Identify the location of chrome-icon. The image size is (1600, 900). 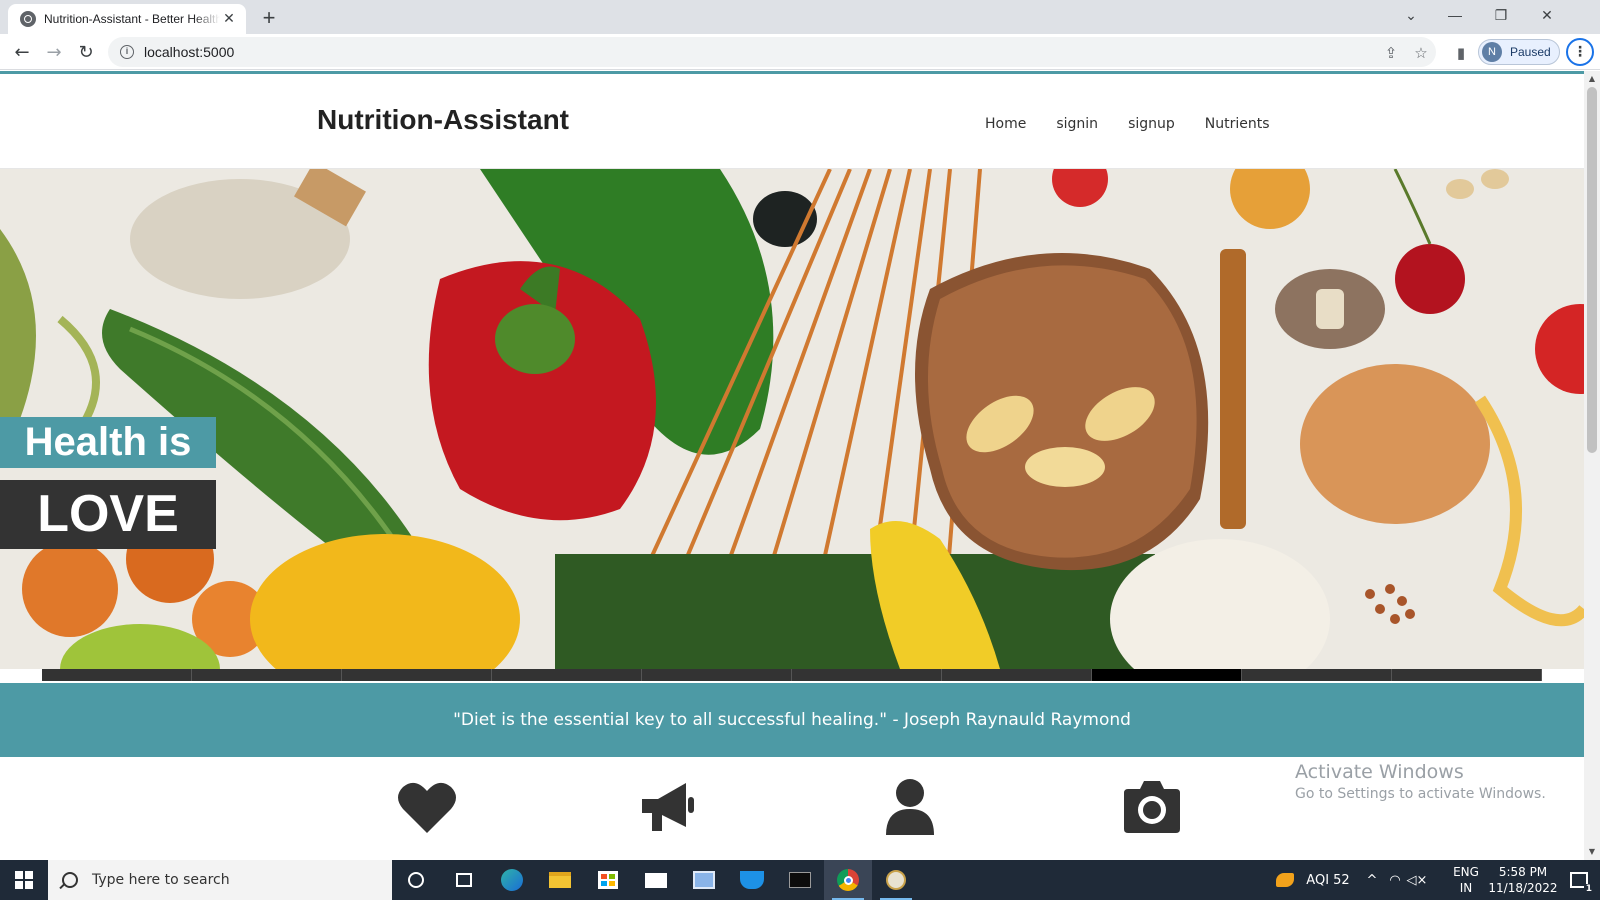
(848, 880).